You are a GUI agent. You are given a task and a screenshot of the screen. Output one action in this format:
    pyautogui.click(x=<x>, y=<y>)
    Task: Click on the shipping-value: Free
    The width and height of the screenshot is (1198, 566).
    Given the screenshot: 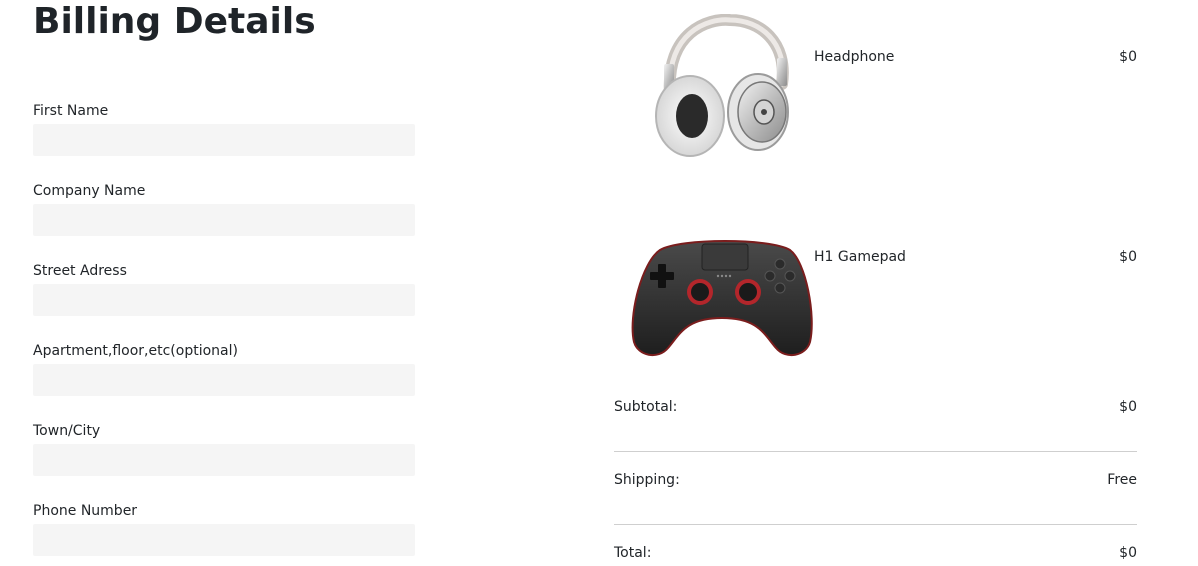 What is the action you would take?
    pyautogui.click(x=1122, y=480)
    